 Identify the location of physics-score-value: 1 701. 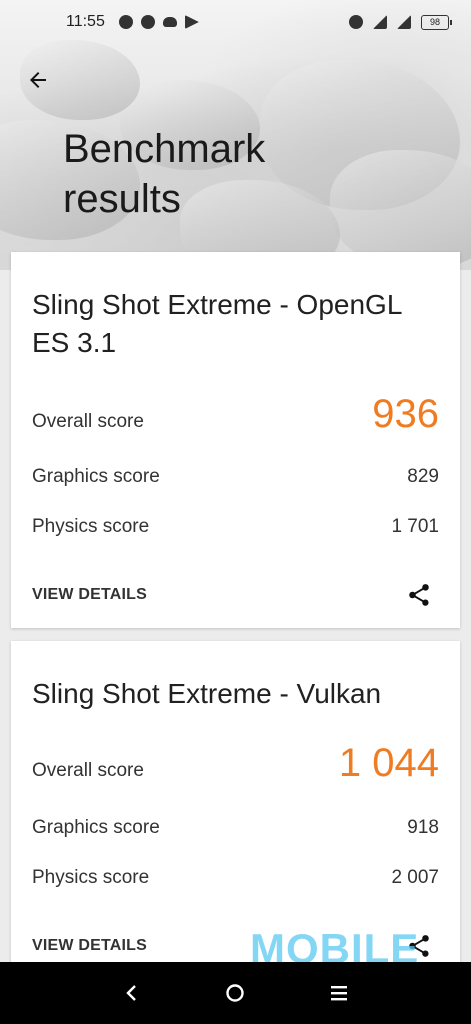
(415, 526).